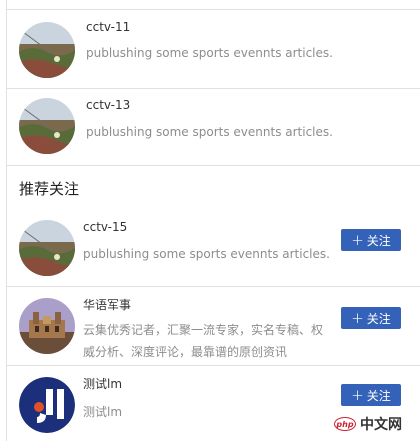 This screenshot has width=420, height=441. Describe the element at coordinates (206, 254) in the screenshot. I see `recommend-item-description: publushing some sports evennts articles.` at that location.